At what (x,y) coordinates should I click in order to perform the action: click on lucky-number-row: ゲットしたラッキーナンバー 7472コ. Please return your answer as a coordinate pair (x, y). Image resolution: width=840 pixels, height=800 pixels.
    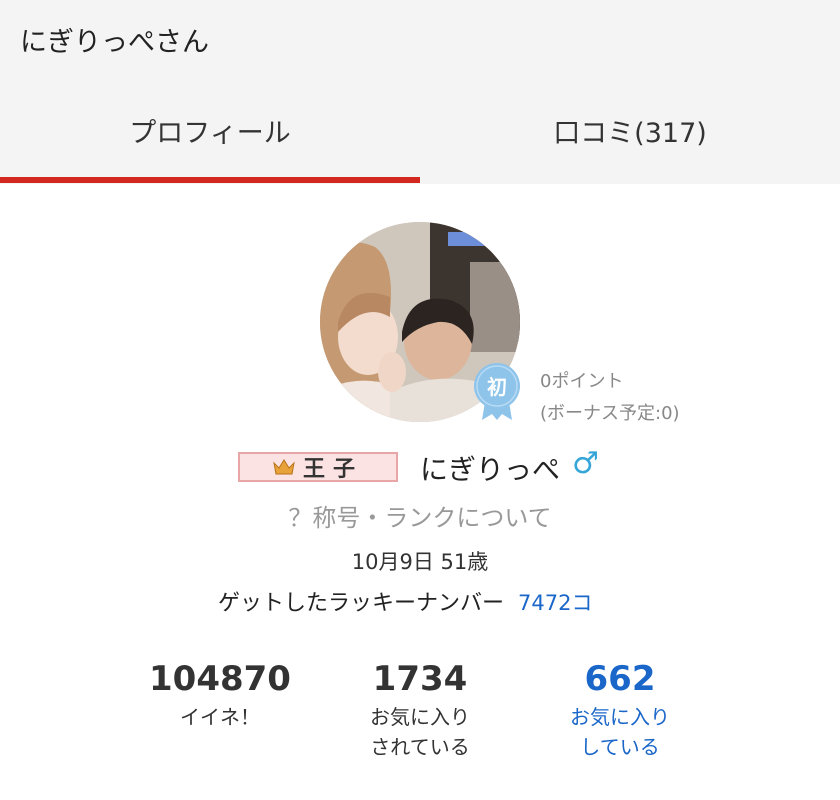
    Looking at the image, I should click on (405, 601).